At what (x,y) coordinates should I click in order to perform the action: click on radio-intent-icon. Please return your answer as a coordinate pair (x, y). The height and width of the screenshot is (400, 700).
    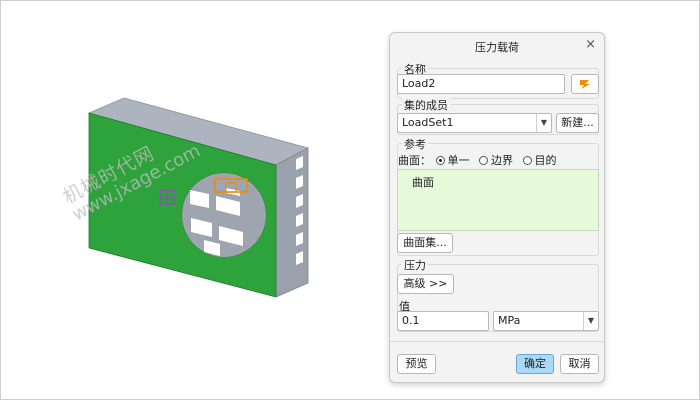
    Looking at the image, I should click on (527, 160).